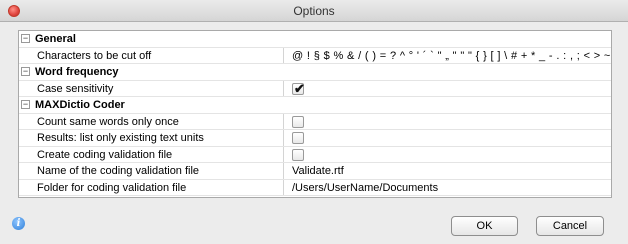 The height and width of the screenshot is (244, 628). Describe the element at coordinates (447, 187) in the screenshot. I see `validation-folder-field: /Users/UserName/Documents` at that location.